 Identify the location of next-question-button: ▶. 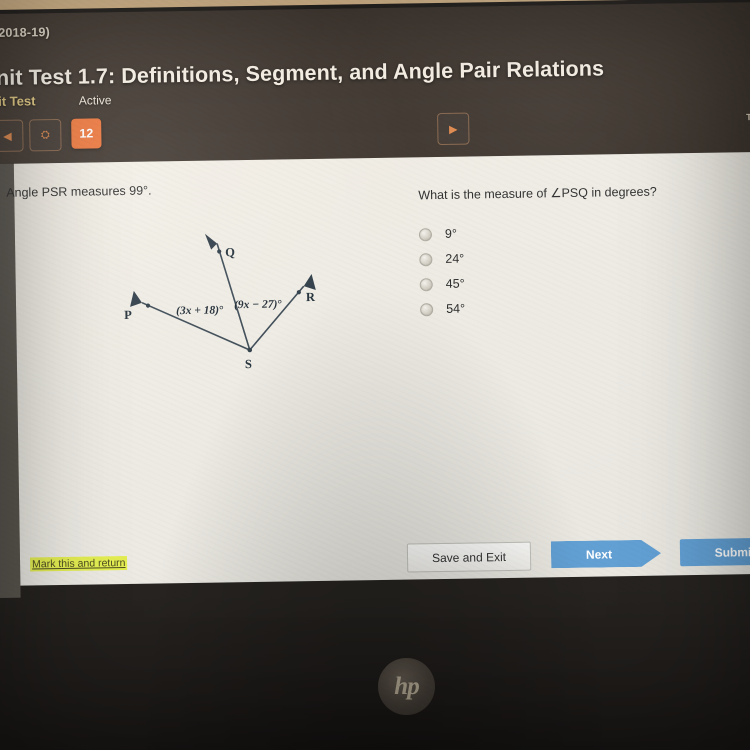
(453, 129).